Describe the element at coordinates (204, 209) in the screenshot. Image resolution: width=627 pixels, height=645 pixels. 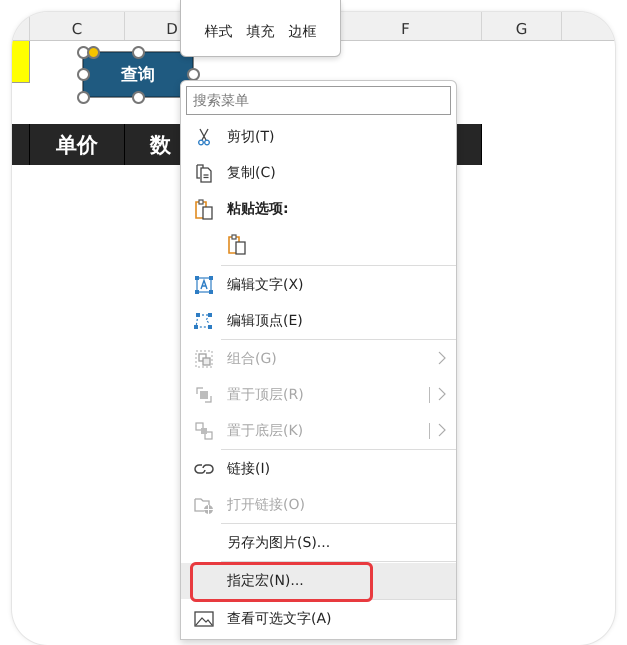
I see `clipboard-icon` at that location.